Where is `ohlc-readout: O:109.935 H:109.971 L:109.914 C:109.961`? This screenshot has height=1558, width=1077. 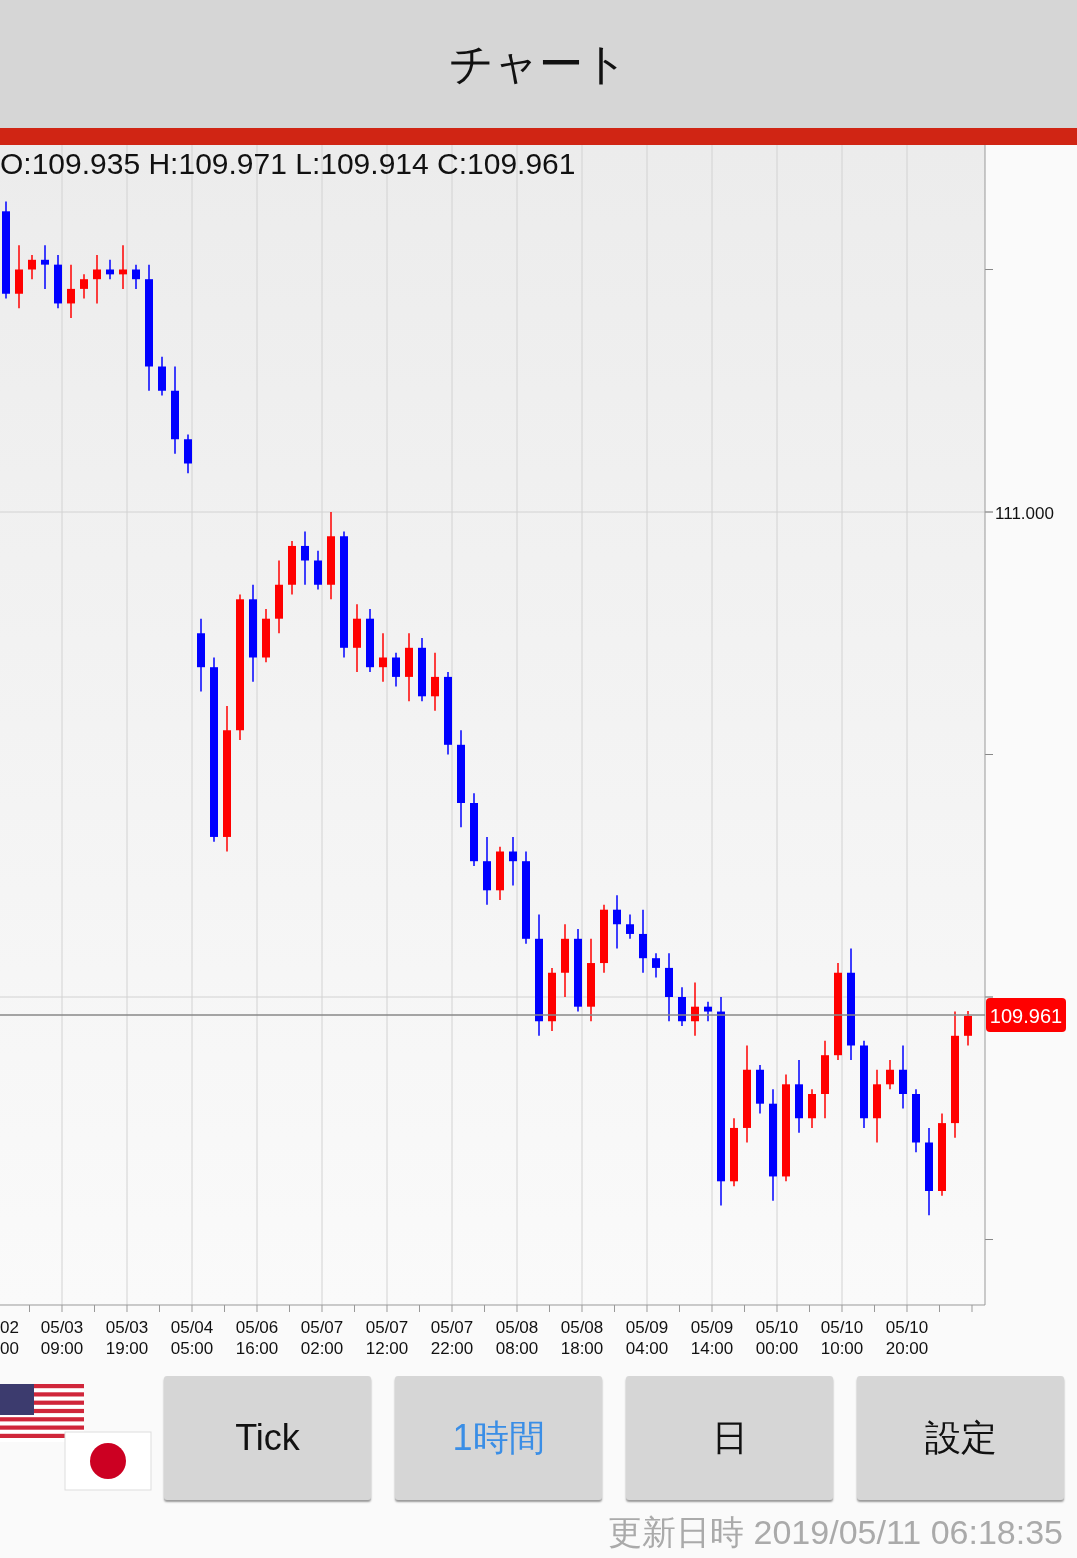 ohlc-readout: O:109.935 H:109.971 L:109.914 C:109.961 is located at coordinates (288, 163).